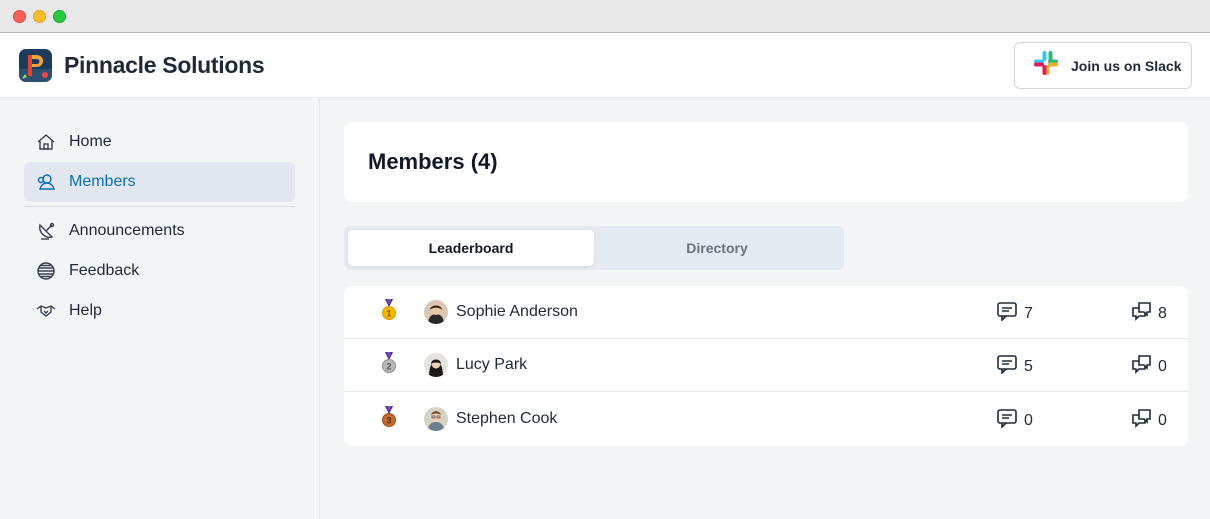  I want to click on house-icon, so click(46, 142).